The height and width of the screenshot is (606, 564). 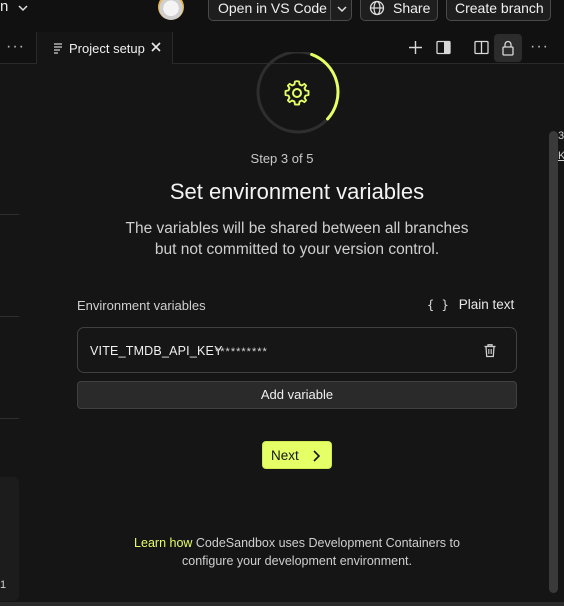 What do you see at coordinates (241, 352) in the screenshot?
I see `env-variable-value: **********` at bounding box center [241, 352].